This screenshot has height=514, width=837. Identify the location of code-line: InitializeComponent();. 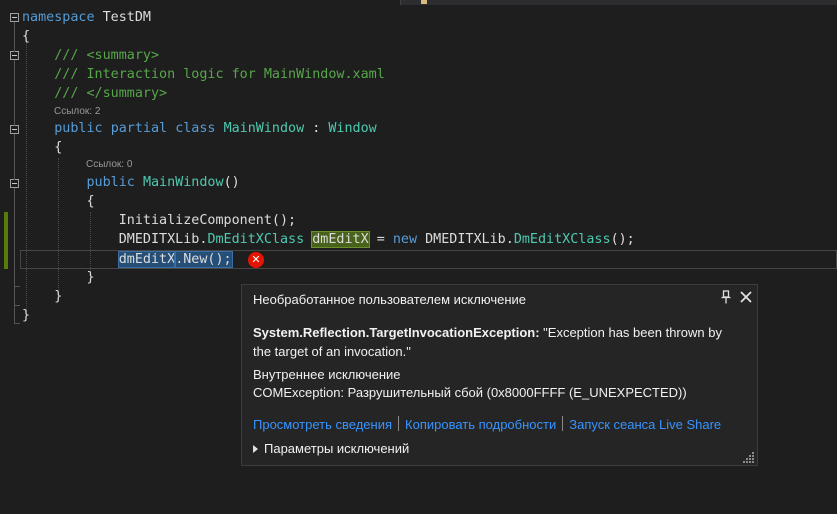
(159, 220).